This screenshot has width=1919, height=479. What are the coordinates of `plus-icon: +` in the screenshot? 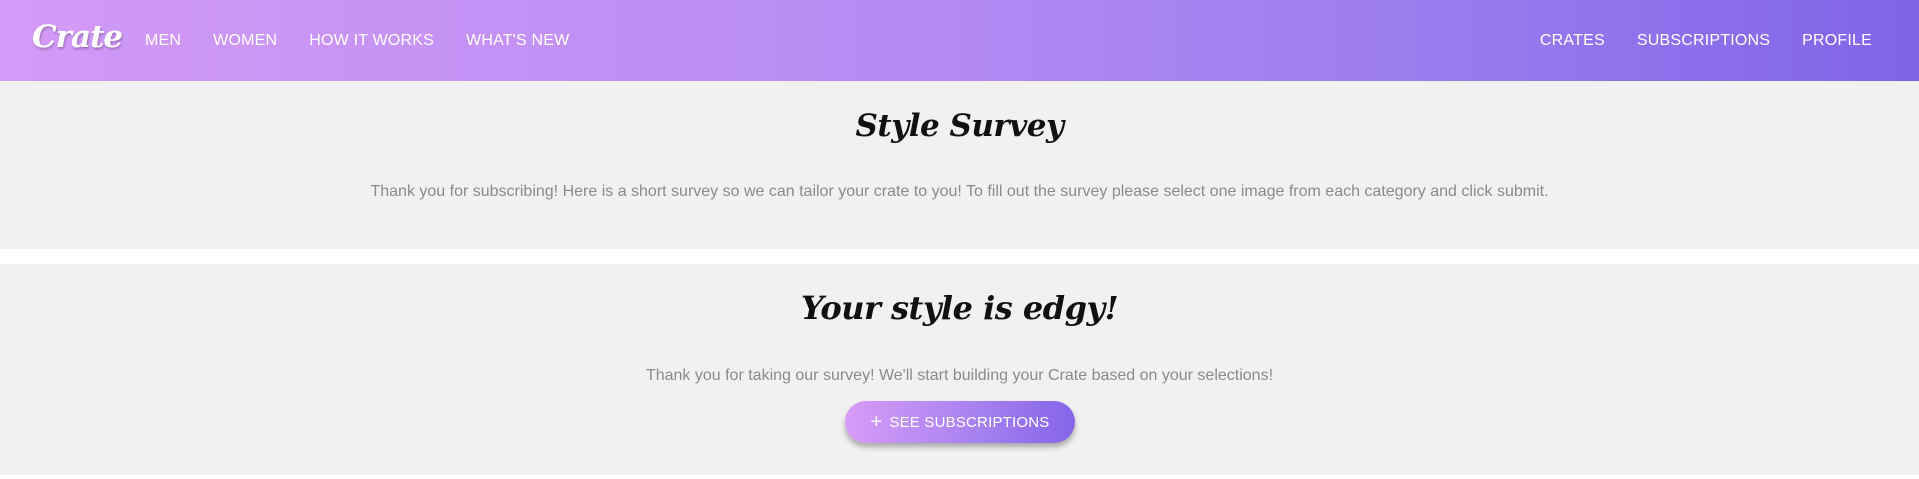 It's located at (876, 422).